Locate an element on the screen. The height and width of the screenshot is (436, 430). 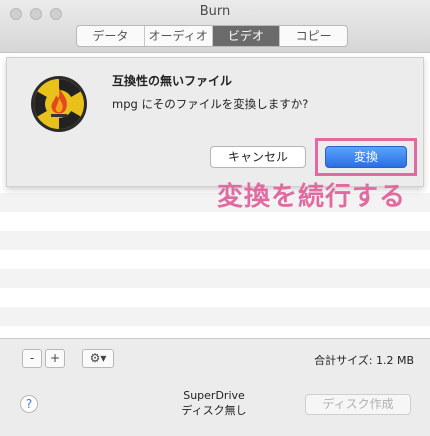
tab-copy: コピー is located at coordinates (313, 36).